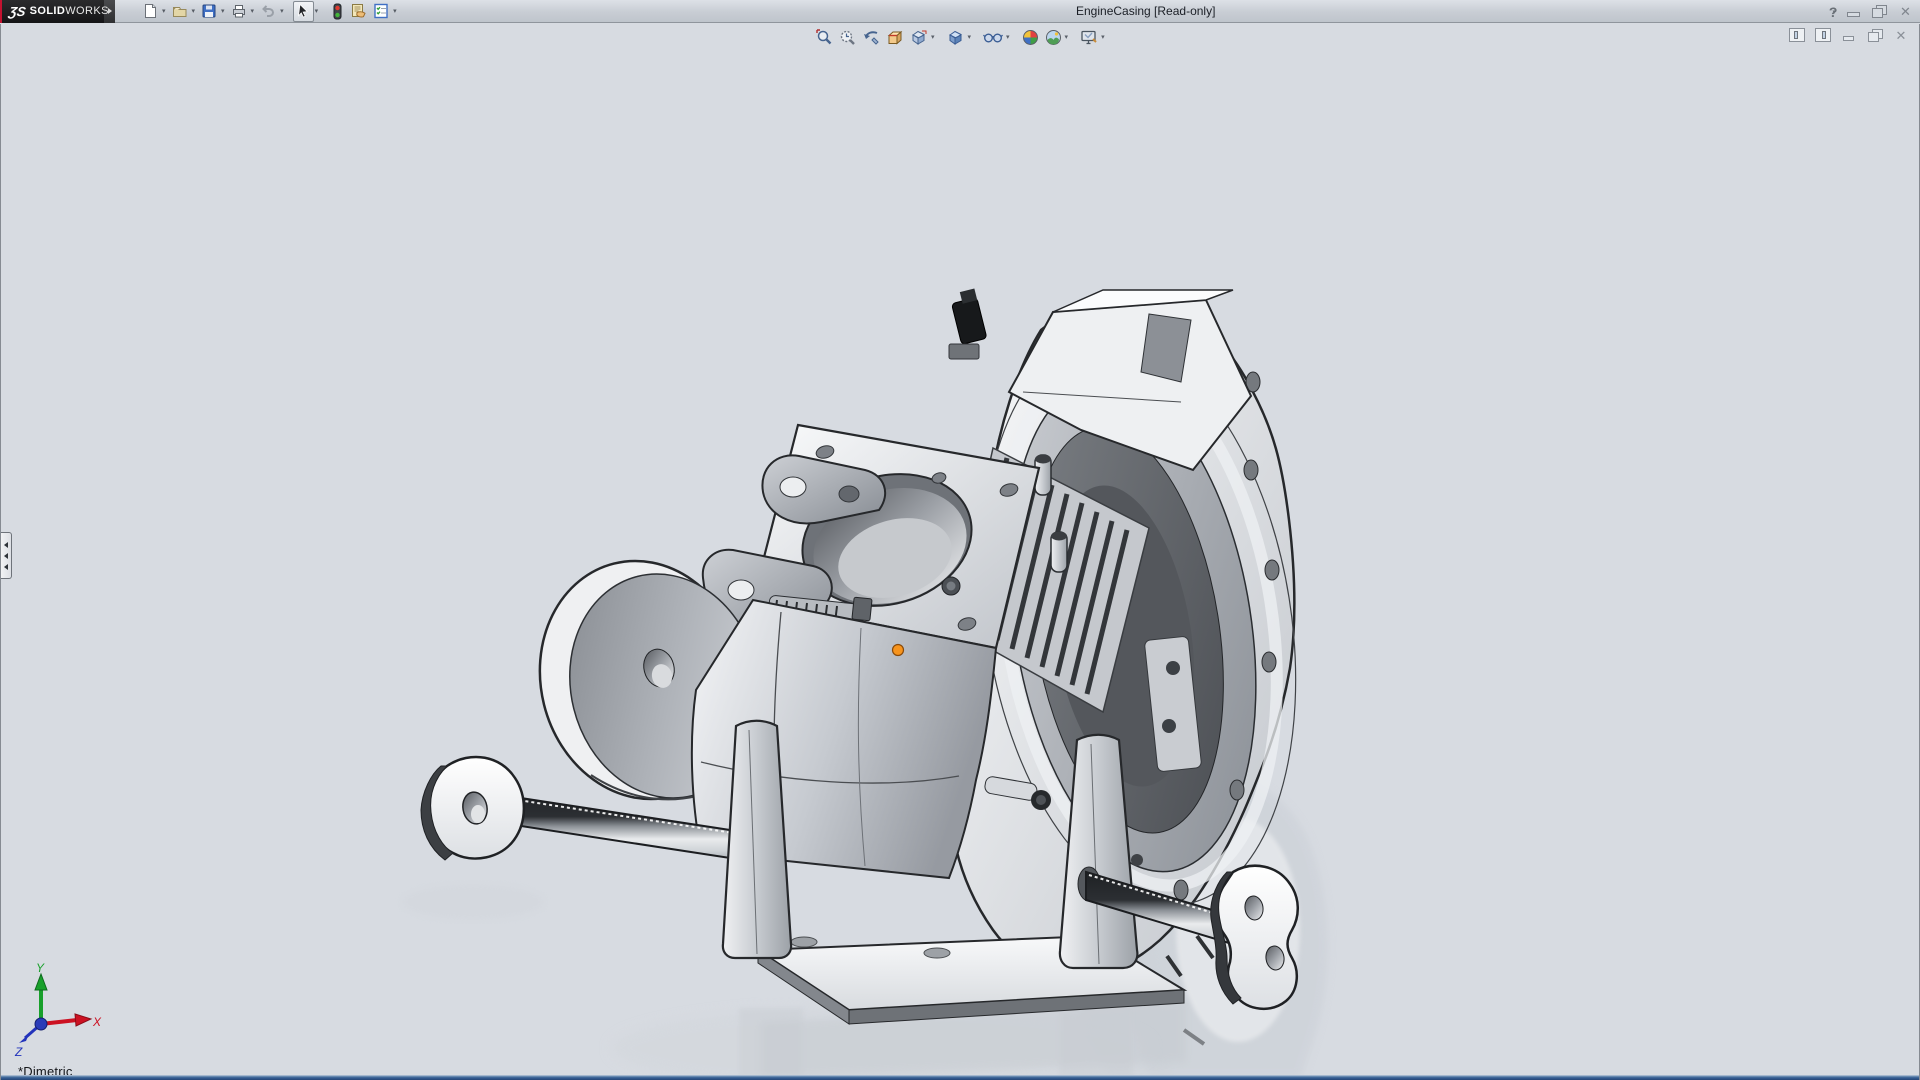 The height and width of the screenshot is (1080, 1920). What do you see at coordinates (97, 1022) in the screenshot?
I see `triad-x-label: X` at bounding box center [97, 1022].